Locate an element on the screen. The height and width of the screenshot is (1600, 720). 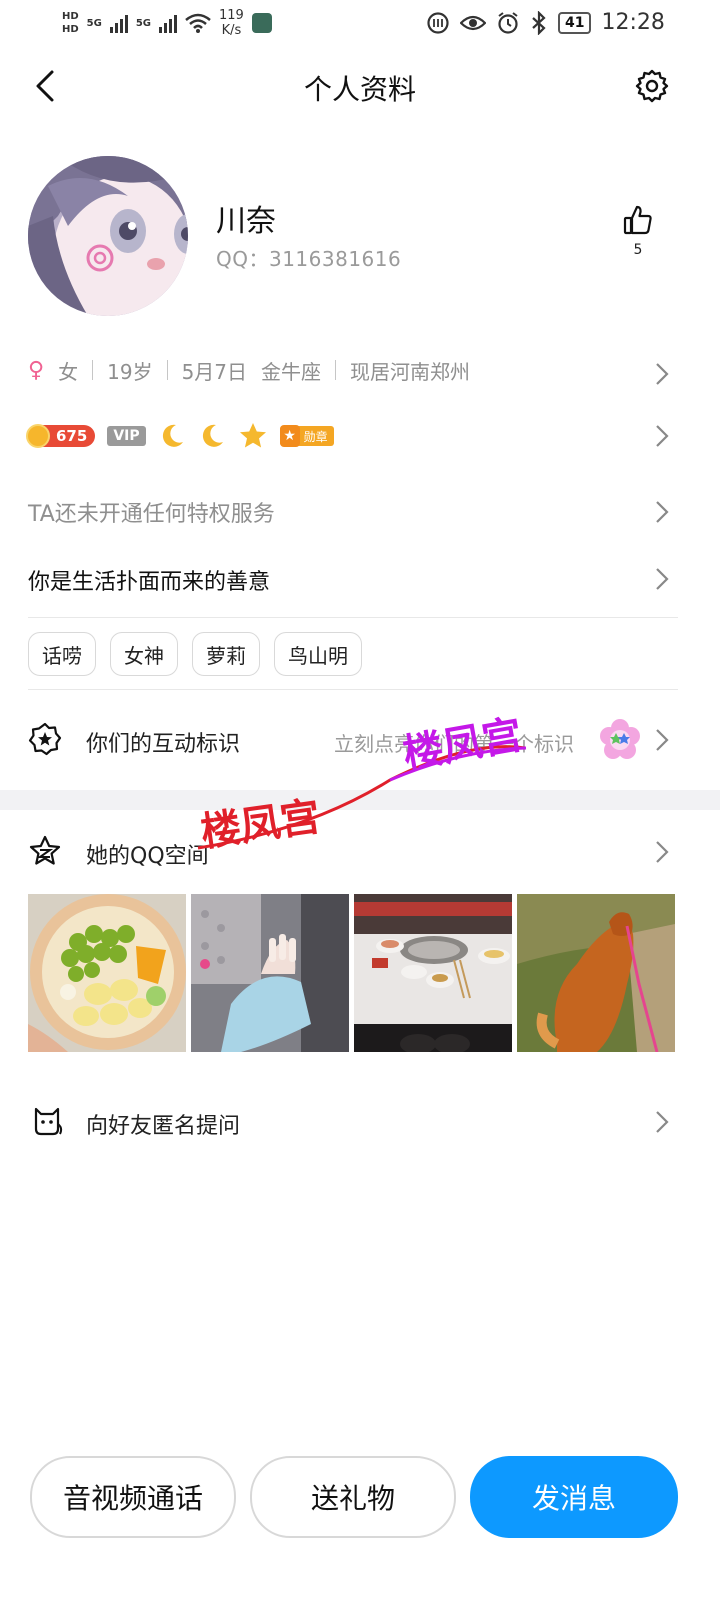
status-left: HD HD 5G 5G 119 K/s is located at coordinates (167, 23).